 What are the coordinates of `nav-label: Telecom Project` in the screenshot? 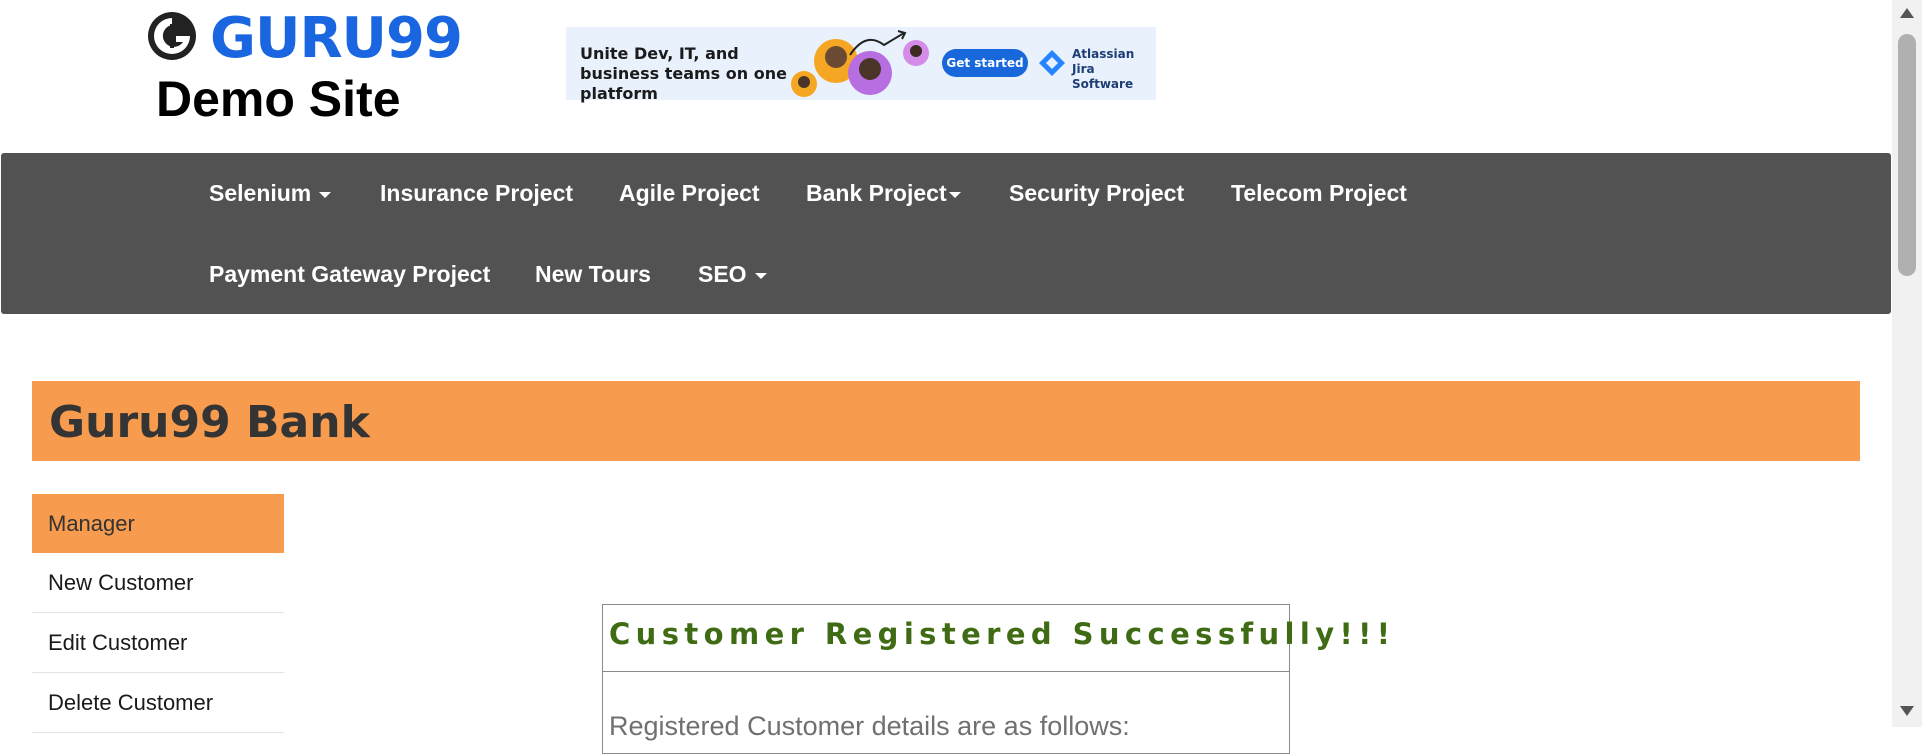 It's located at (1319, 193).